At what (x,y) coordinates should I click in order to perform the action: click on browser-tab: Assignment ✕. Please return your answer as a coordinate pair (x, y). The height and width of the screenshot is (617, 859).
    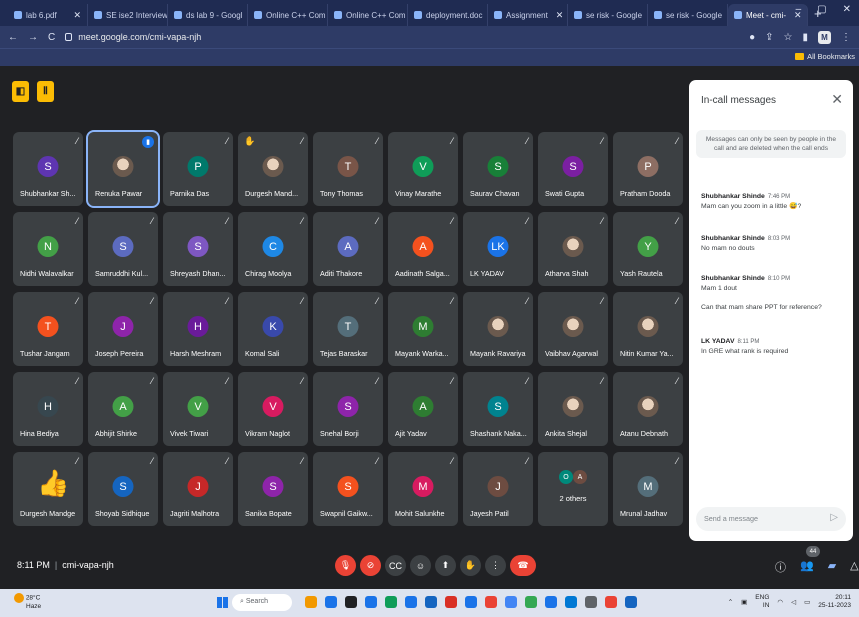
    Looking at the image, I should click on (528, 15).